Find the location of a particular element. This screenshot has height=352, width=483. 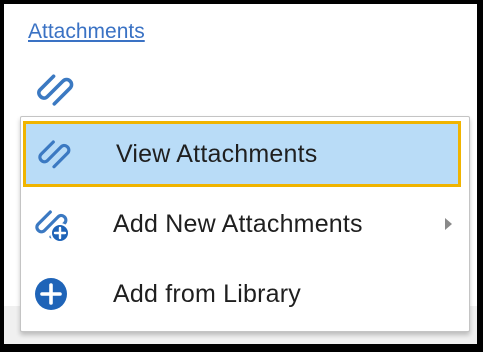

plus-circle-icon is located at coordinates (51, 294).